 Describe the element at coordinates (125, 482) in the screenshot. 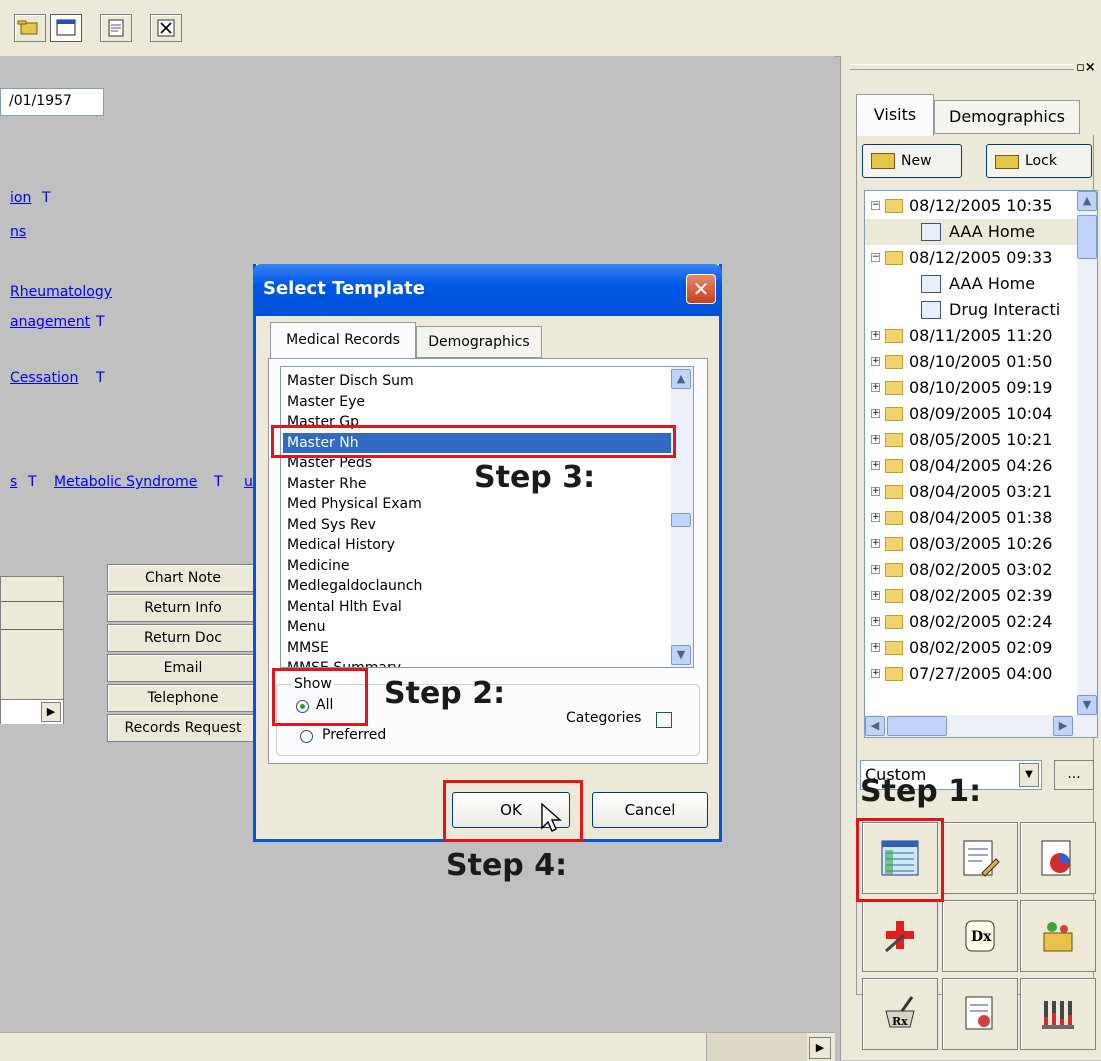

I see `link-metabolic-syndrome: Metabolic Syndrome` at that location.